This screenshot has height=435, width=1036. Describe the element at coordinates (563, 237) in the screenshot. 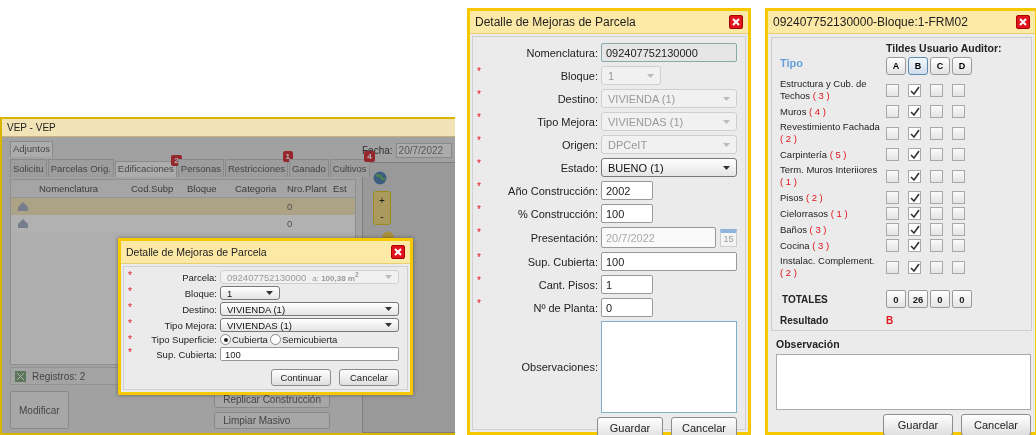

I see `field-label: Presentación:` at that location.